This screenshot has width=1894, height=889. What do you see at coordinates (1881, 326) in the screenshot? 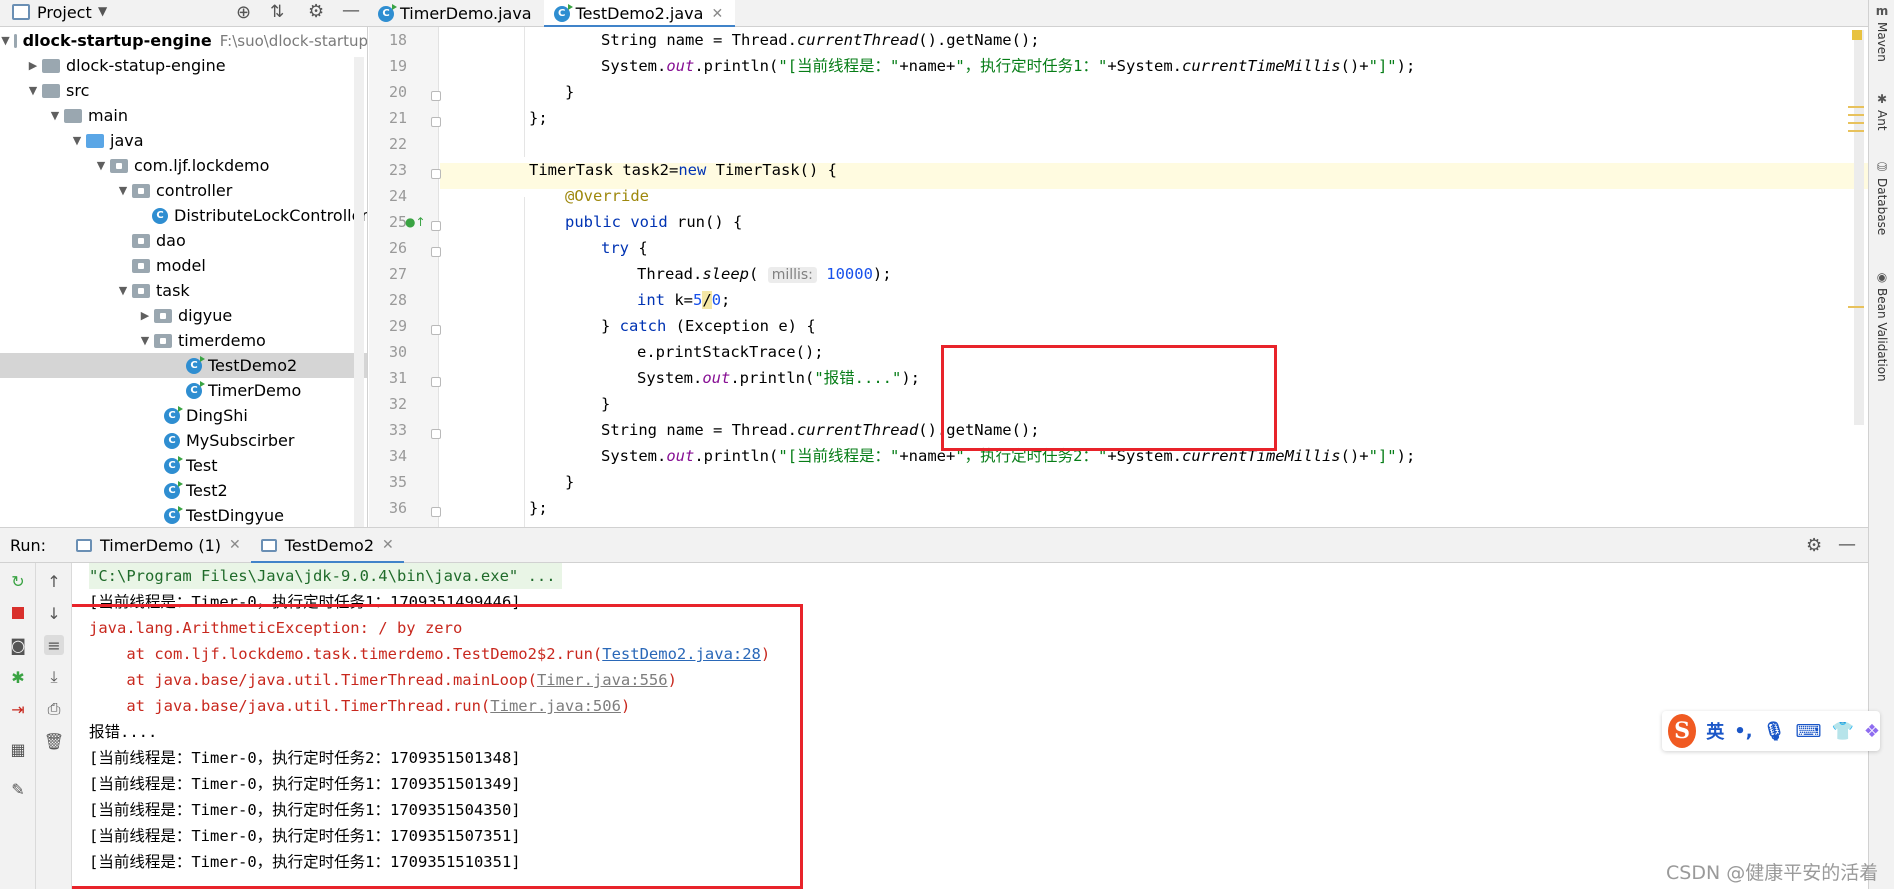
I see `tool-bean-validation: ◉ Bean Validation` at bounding box center [1881, 326].